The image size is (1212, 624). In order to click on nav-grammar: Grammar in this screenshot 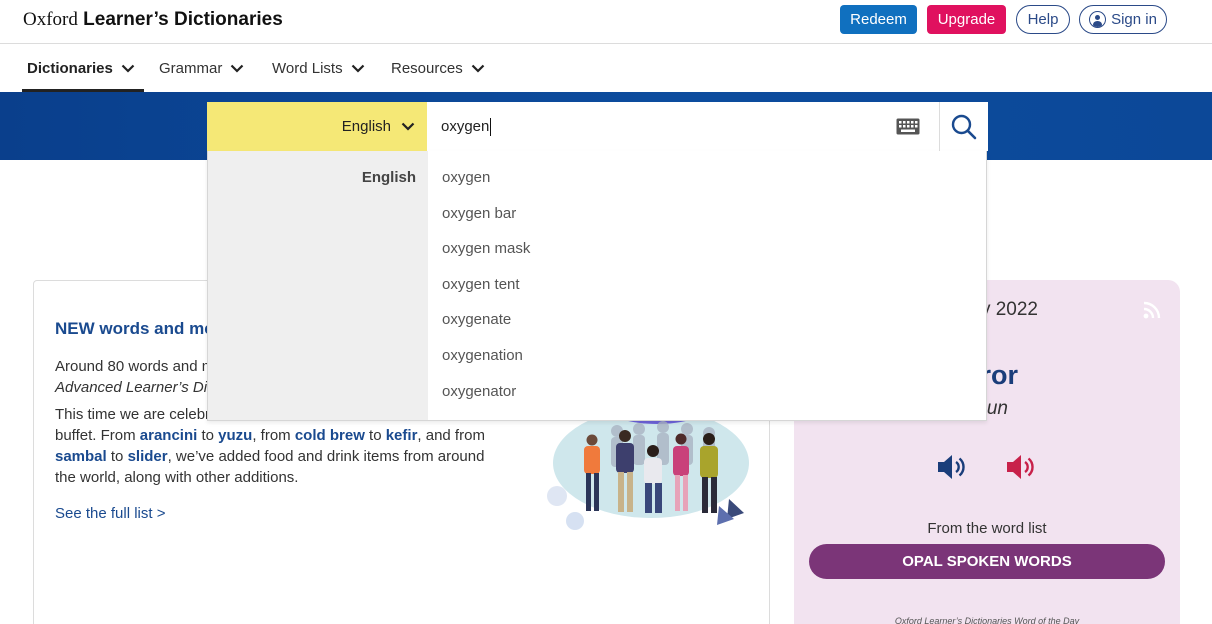, I will do `click(201, 68)`.